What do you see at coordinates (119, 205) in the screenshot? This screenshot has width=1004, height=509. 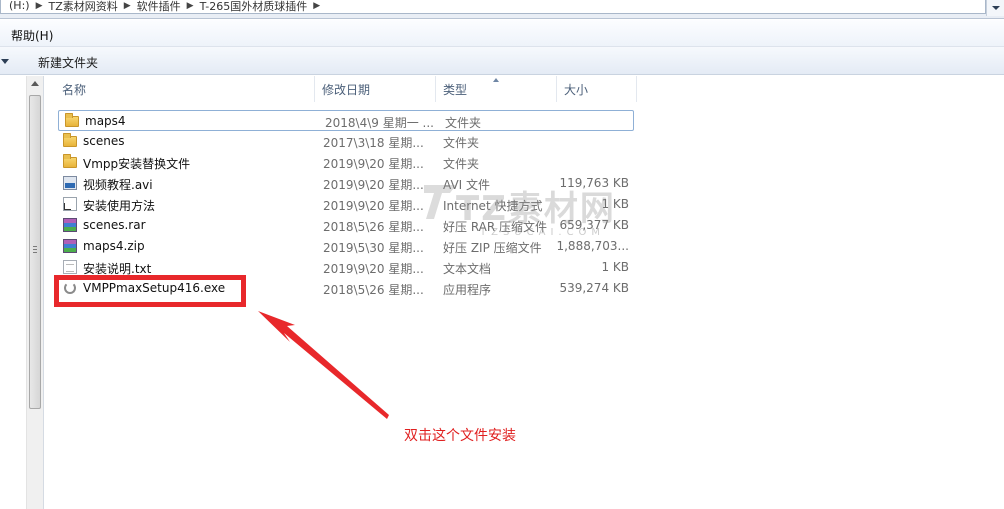 I see `file-name: 安装使用方法` at bounding box center [119, 205].